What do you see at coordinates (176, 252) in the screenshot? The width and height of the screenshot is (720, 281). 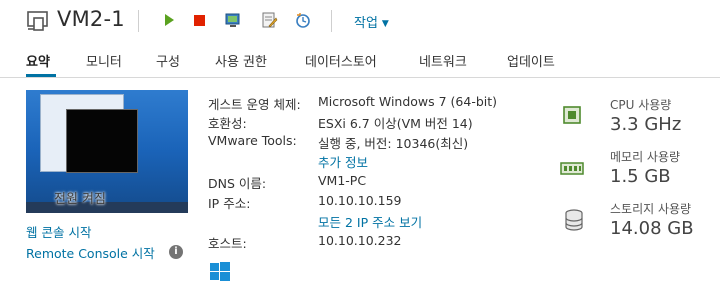 I see `info-icon: i` at bounding box center [176, 252].